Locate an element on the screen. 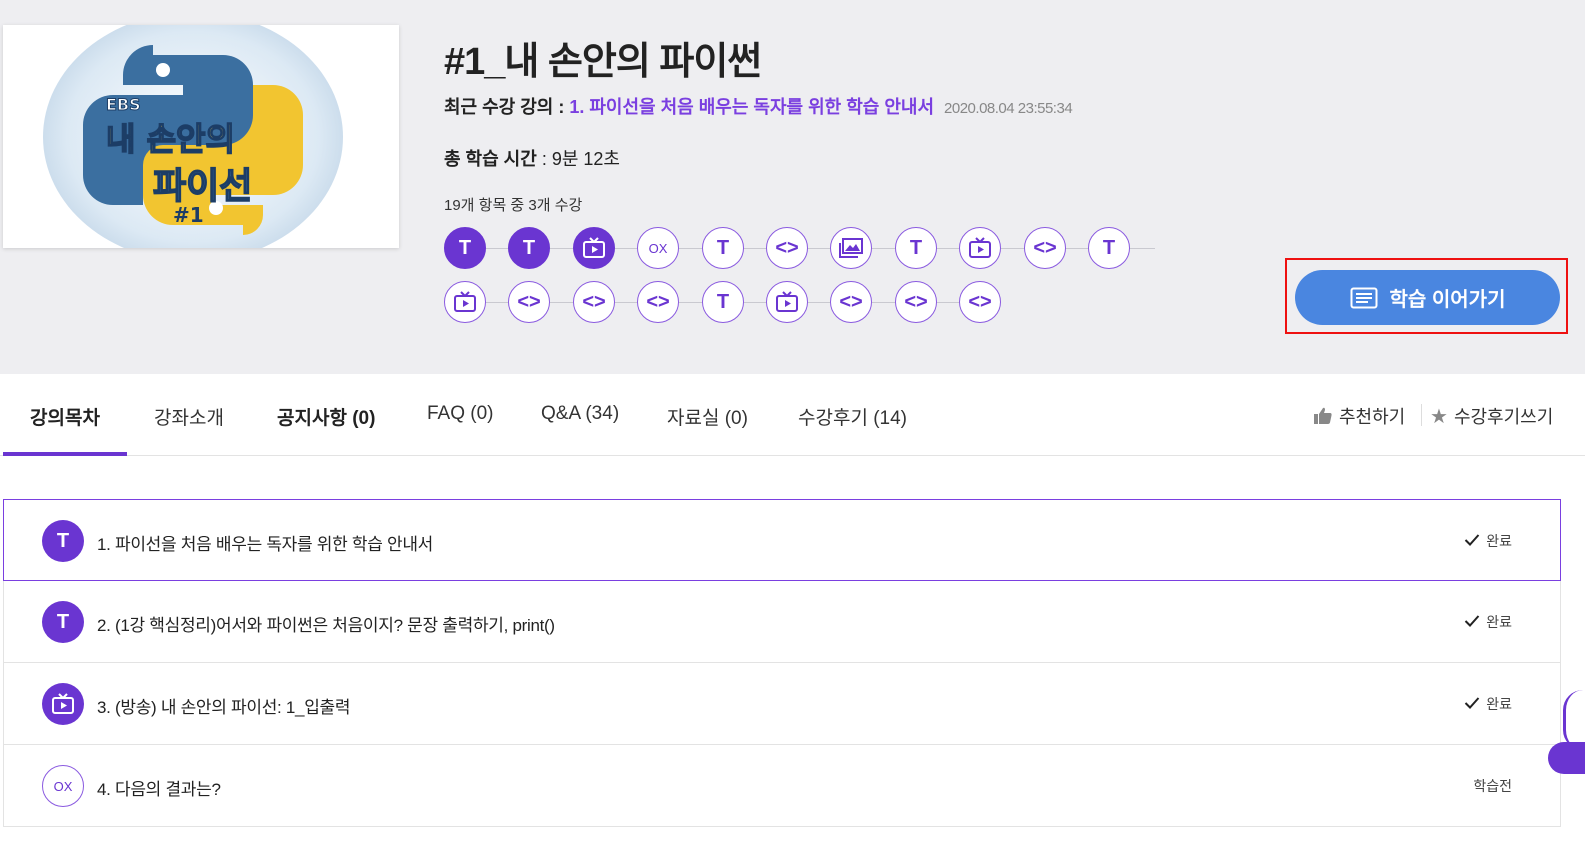  list-icon is located at coordinates (1364, 297).